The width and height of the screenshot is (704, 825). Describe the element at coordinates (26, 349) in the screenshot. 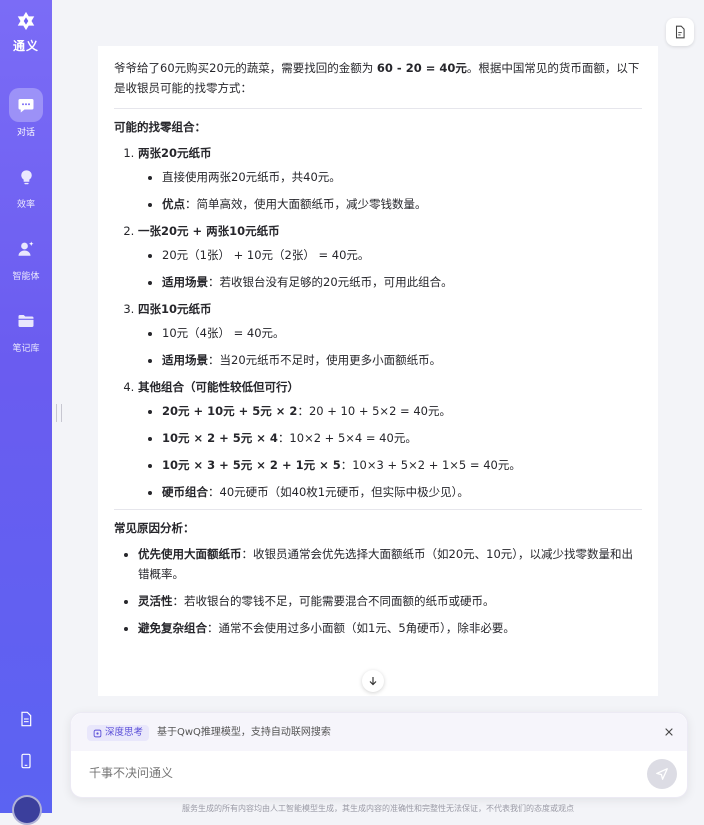

I see `sidebar-item-label: 笔记库` at that location.